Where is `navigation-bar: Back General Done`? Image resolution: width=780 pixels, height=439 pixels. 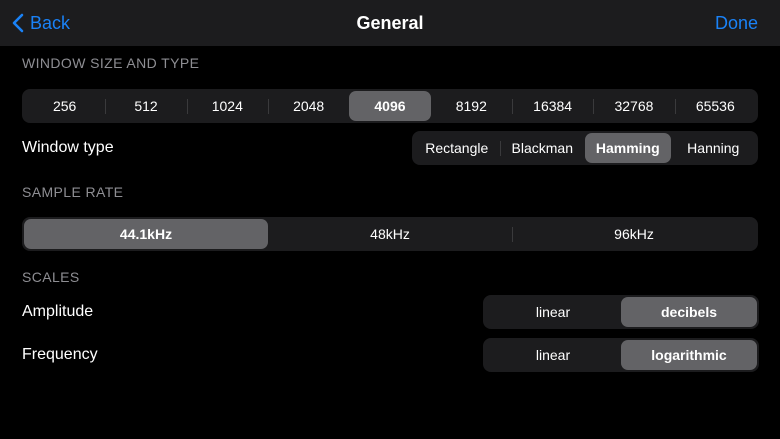
navigation-bar: Back General Done is located at coordinates (390, 23).